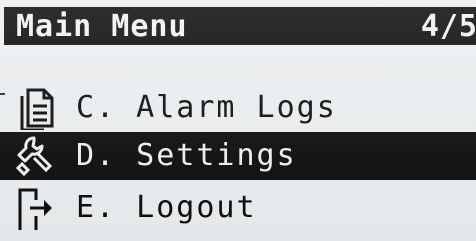 The width and height of the screenshot is (476, 241). I want to click on page-indicator: 4/5, so click(448, 26).